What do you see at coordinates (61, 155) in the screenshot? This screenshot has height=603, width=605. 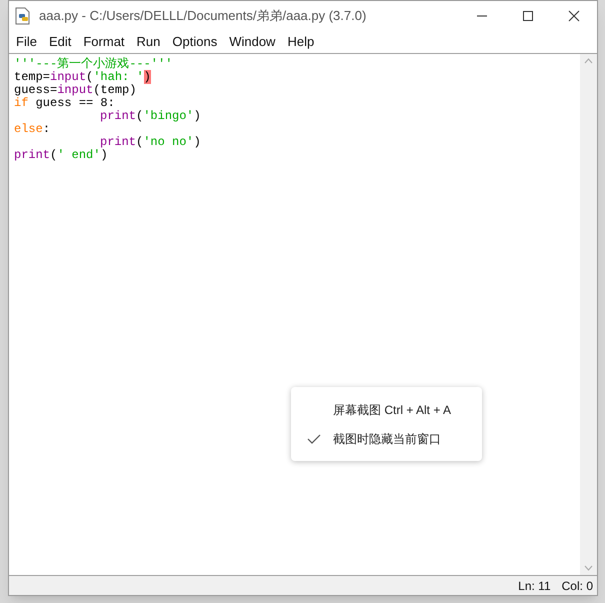 I see `code-line: print(' end')` at bounding box center [61, 155].